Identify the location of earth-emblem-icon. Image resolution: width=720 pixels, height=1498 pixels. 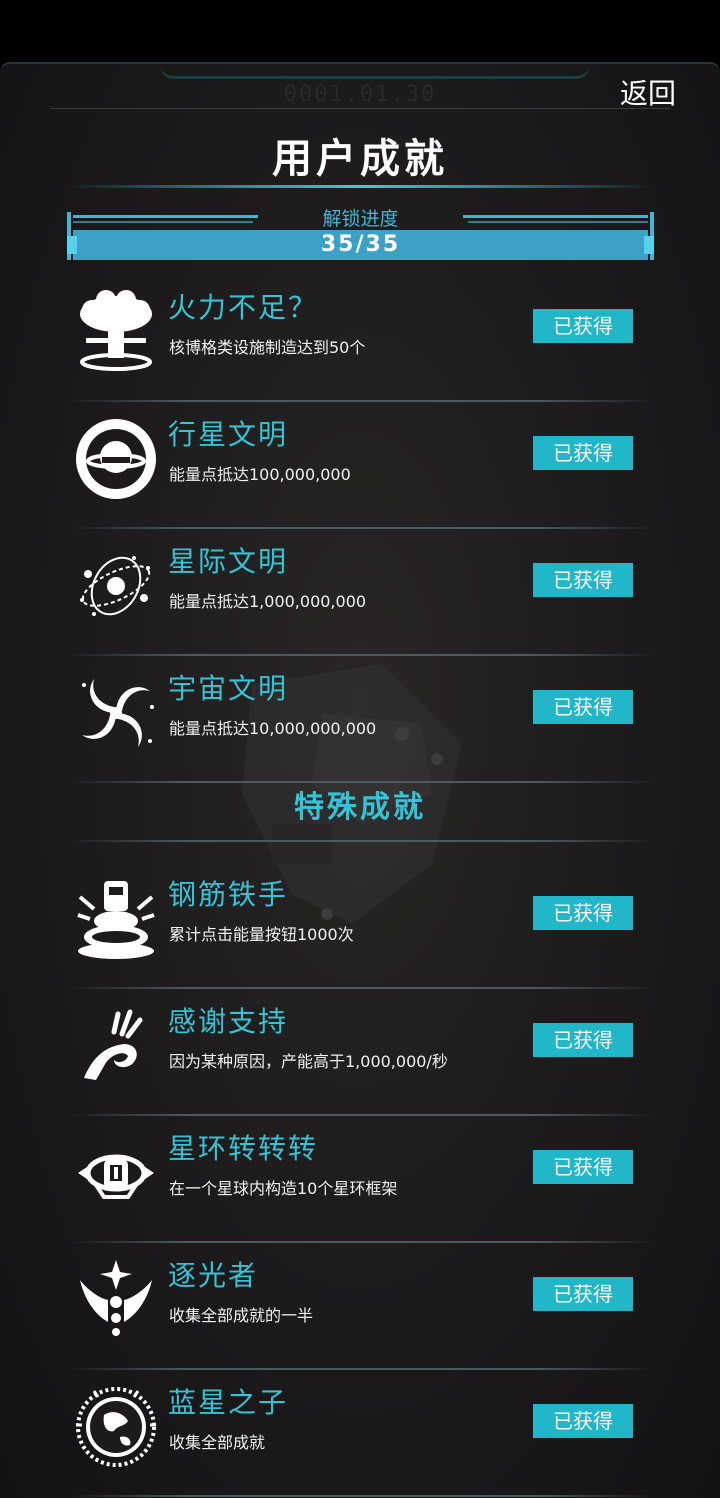
(116, 1427).